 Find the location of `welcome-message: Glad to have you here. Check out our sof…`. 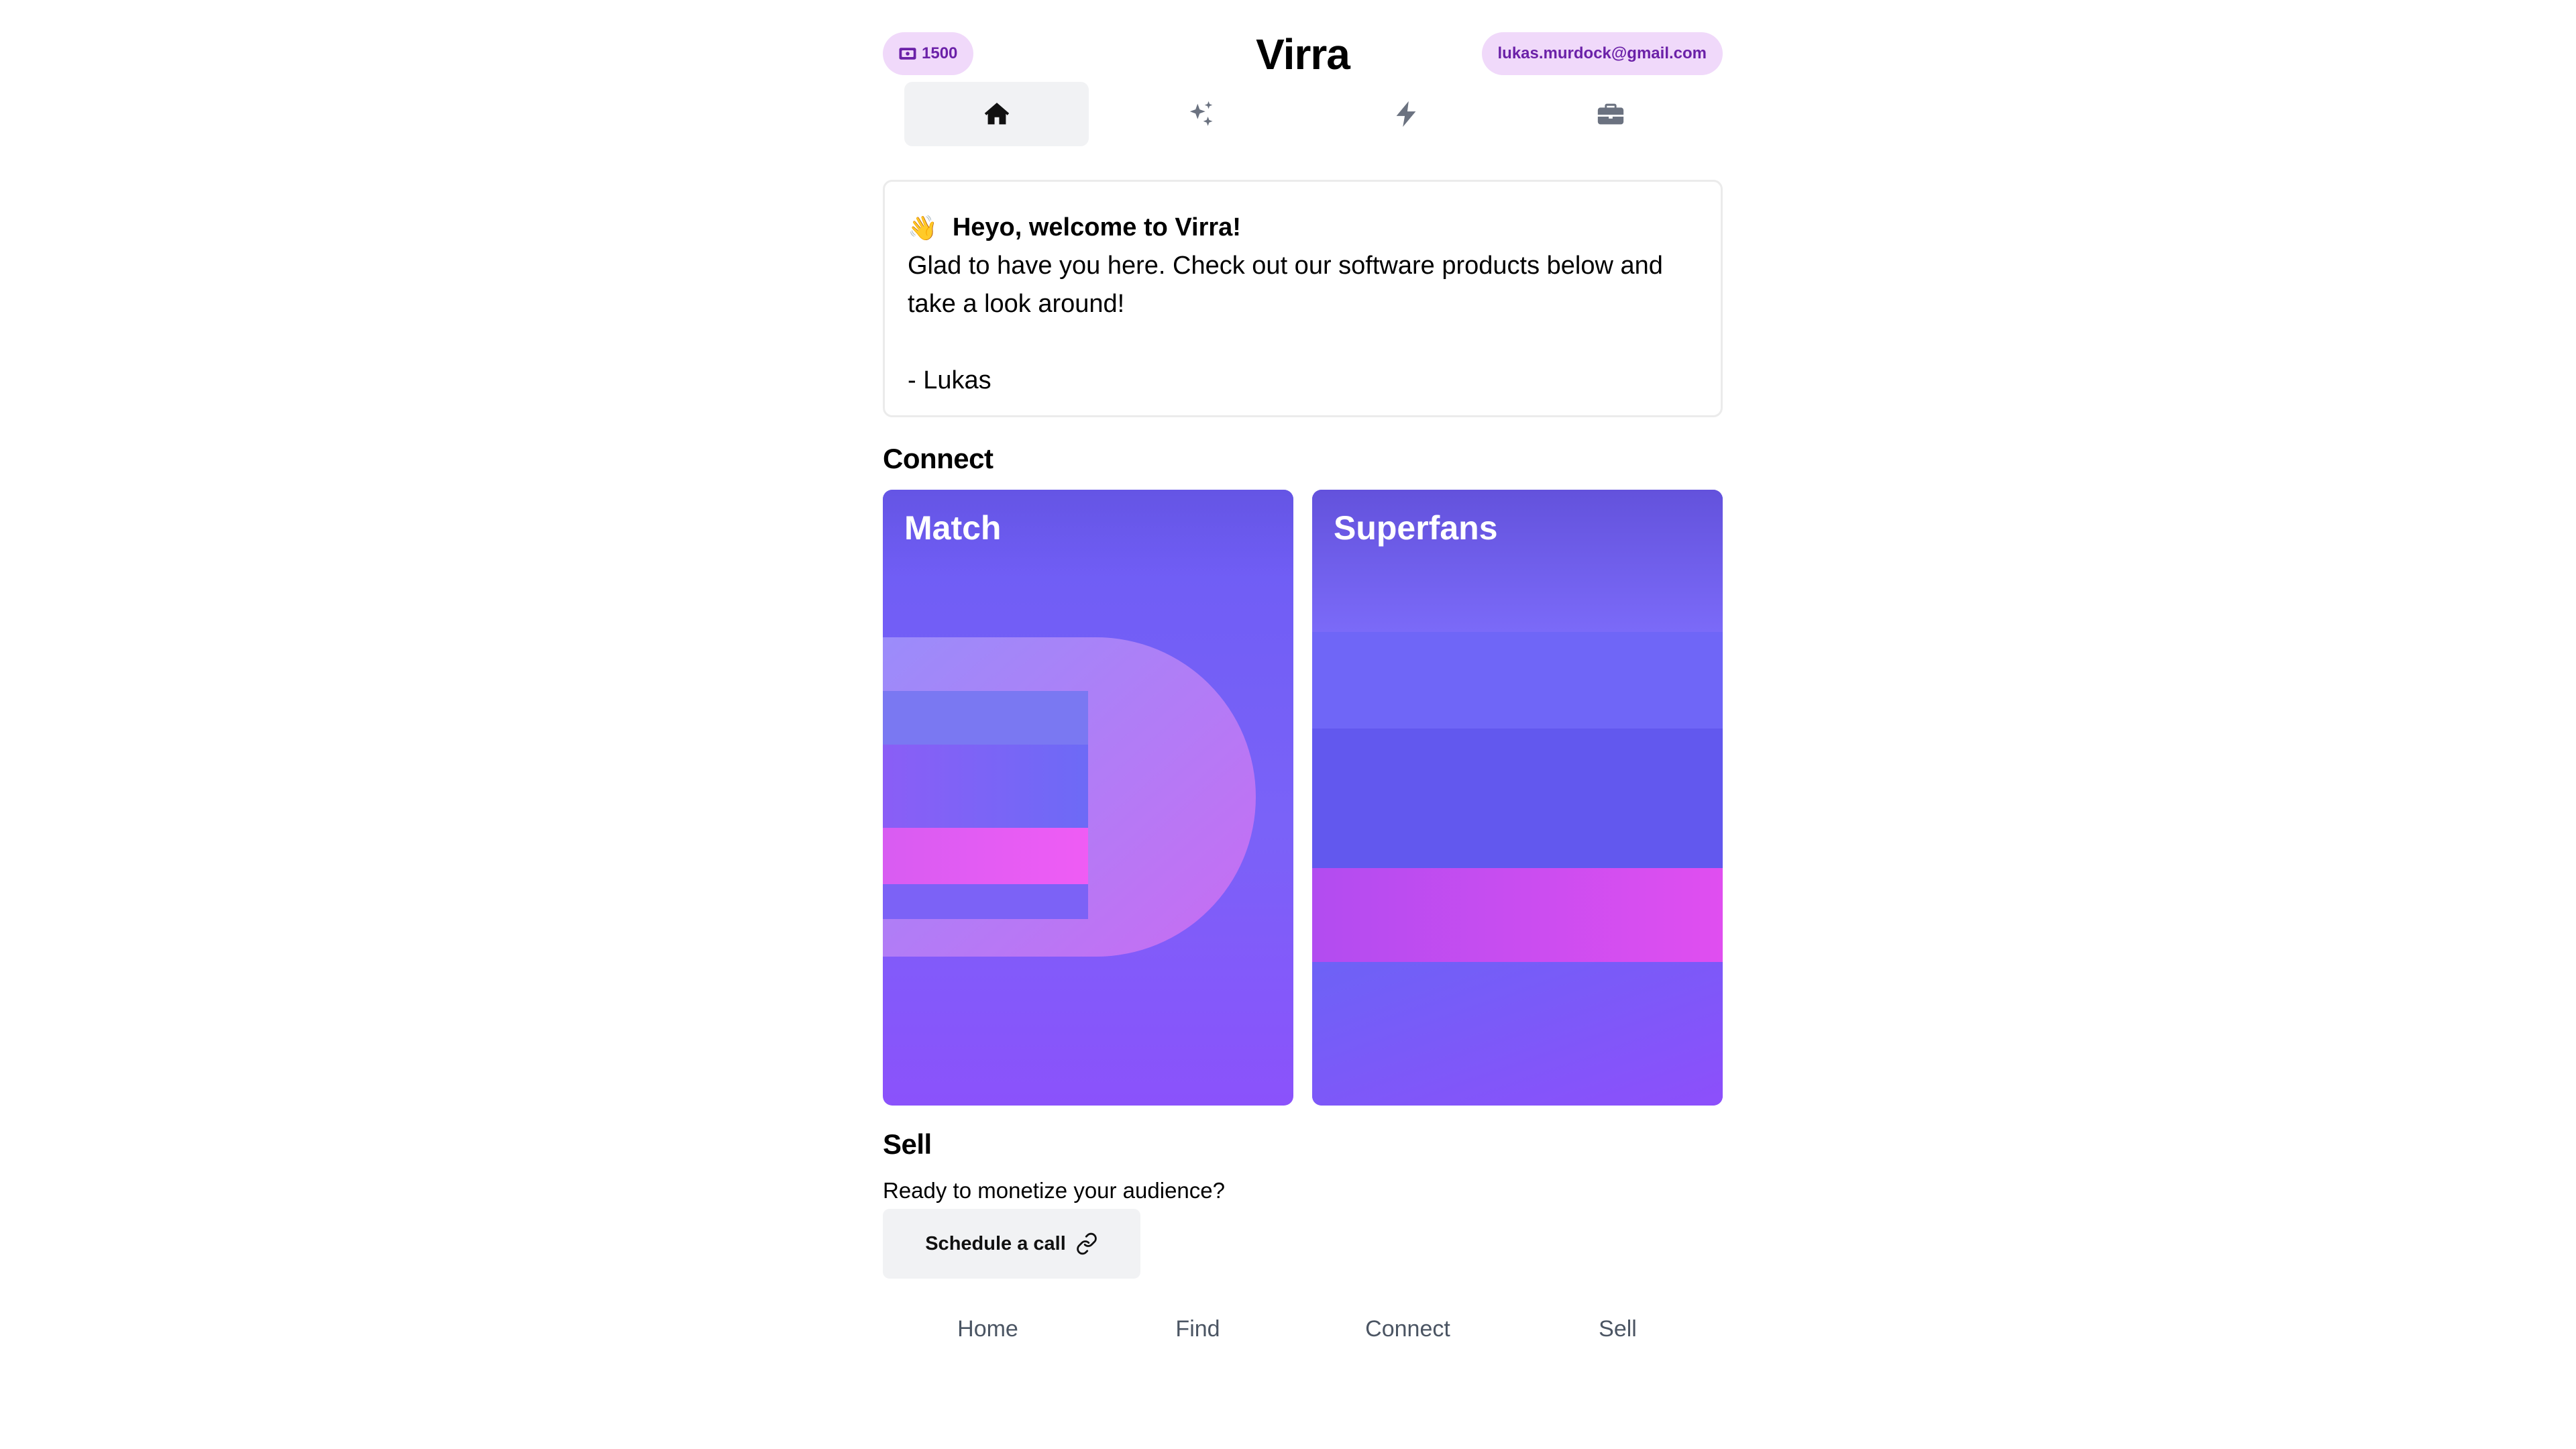

welcome-message: Glad to have you here. Check out our sof… is located at coordinates (1285, 285).